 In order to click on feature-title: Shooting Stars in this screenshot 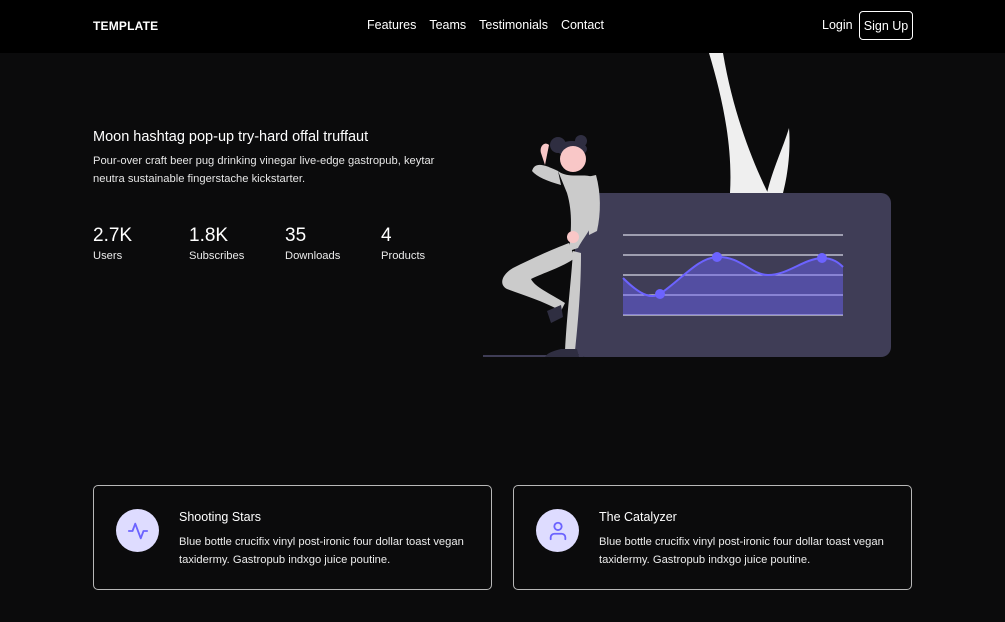, I will do `click(220, 517)`.